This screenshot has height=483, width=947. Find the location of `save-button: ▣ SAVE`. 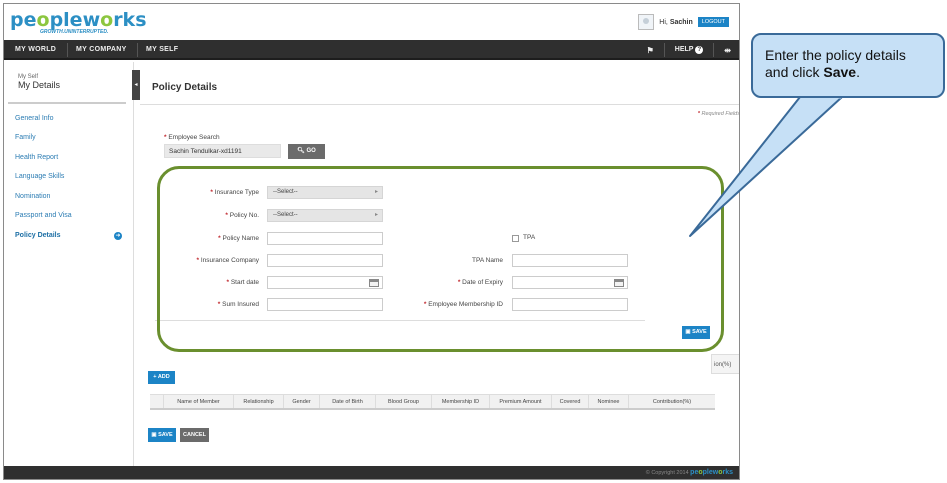

save-button: ▣ SAVE is located at coordinates (162, 435).